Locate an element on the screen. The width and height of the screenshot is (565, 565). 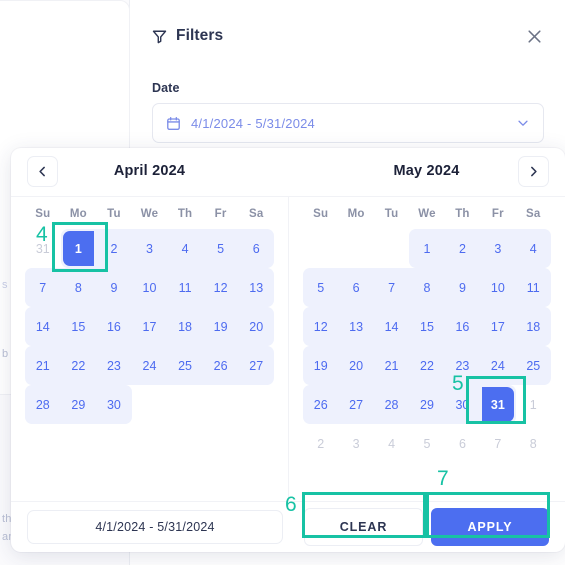
calendar-icon is located at coordinates (173, 123).